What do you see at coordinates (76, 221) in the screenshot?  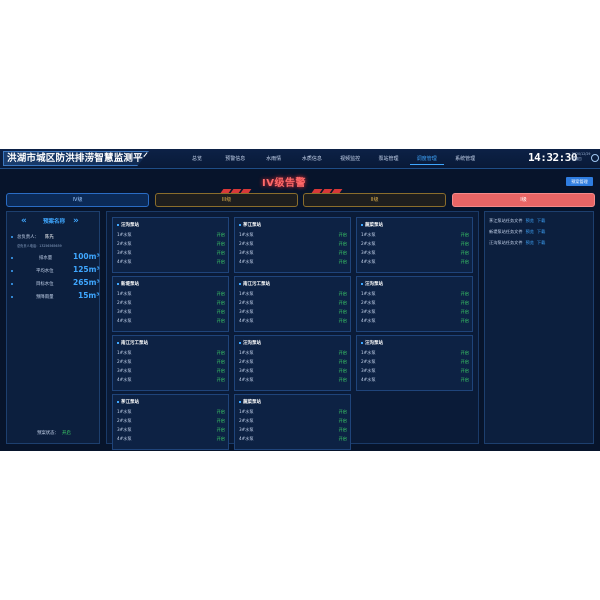 I see `chevron-right-icon: »` at bounding box center [76, 221].